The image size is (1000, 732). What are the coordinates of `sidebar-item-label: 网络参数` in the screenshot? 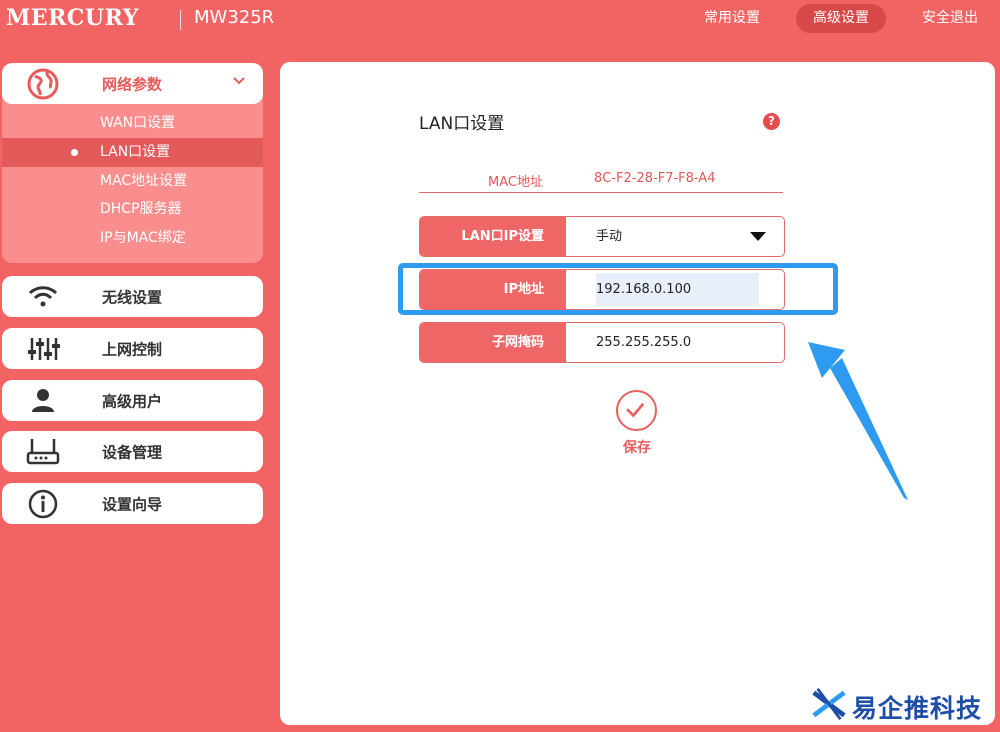 It's located at (132, 84).